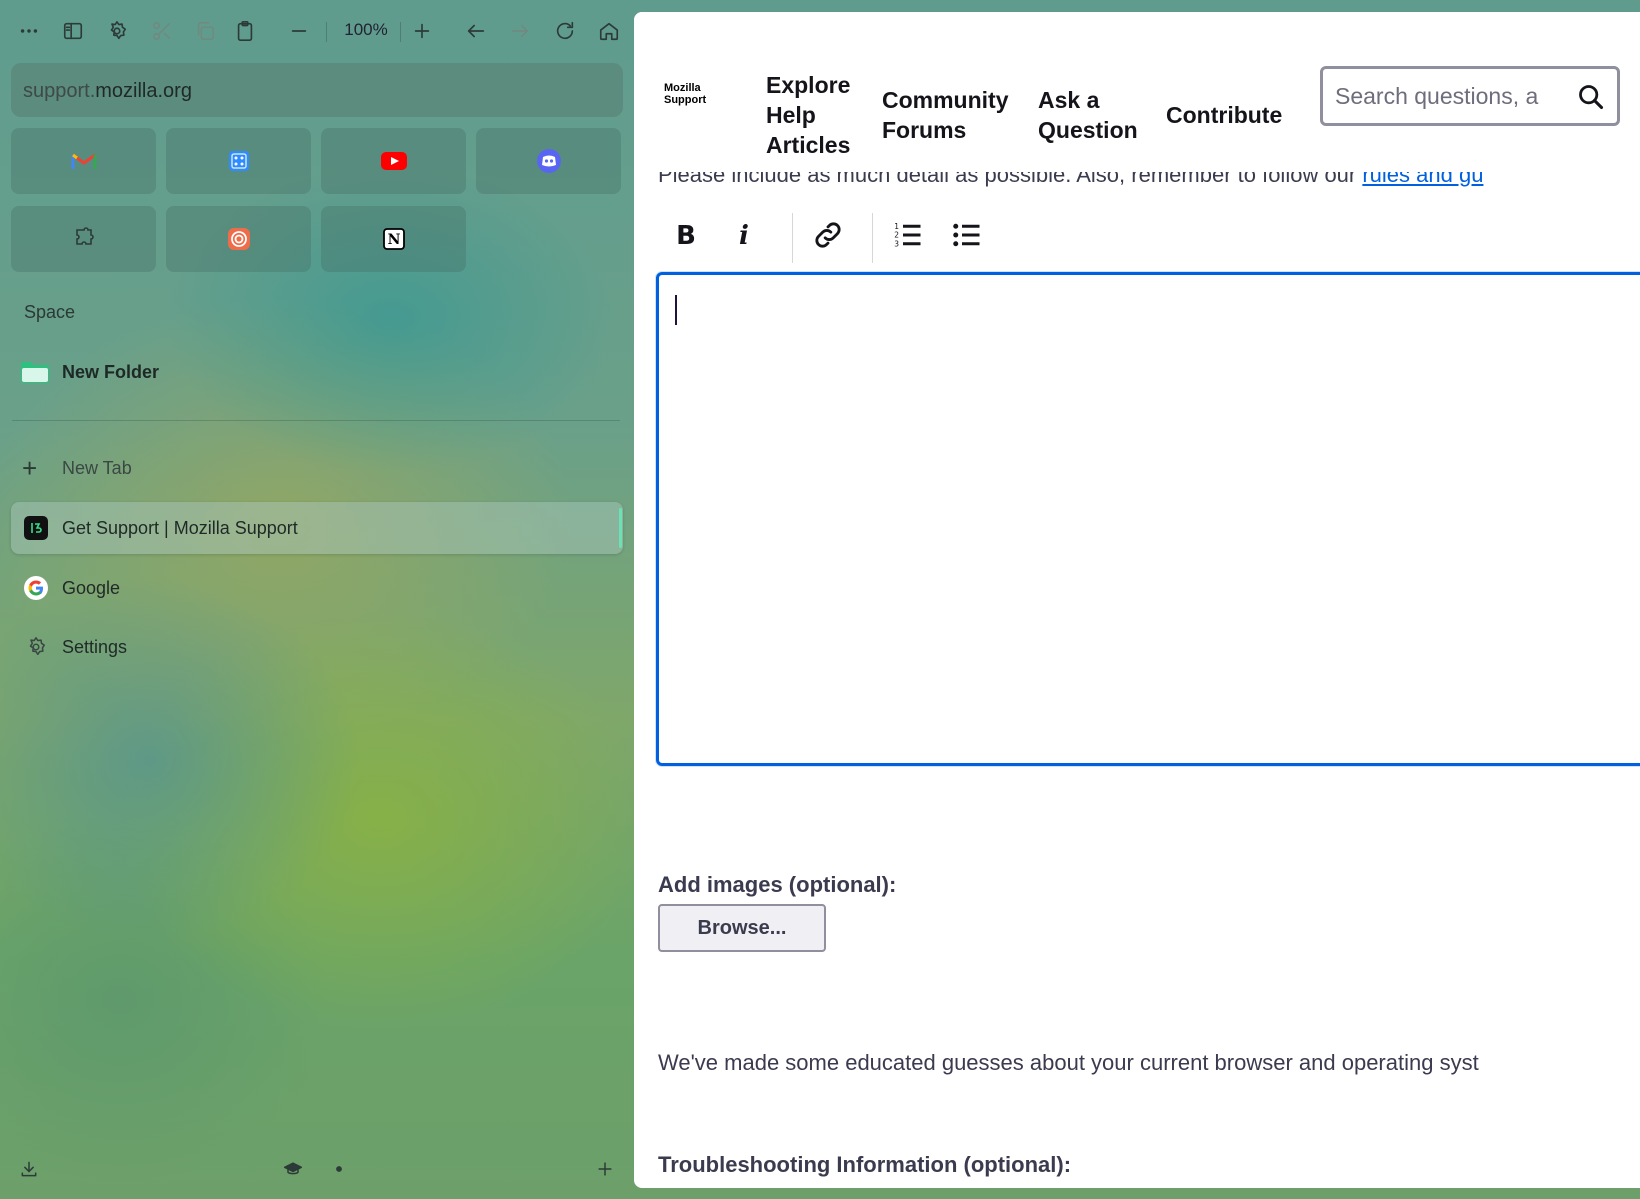 This screenshot has height=1199, width=1640. What do you see at coordinates (205, 31) in the screenshot?
I see `copy-icon` at bounding box center [205, 31].